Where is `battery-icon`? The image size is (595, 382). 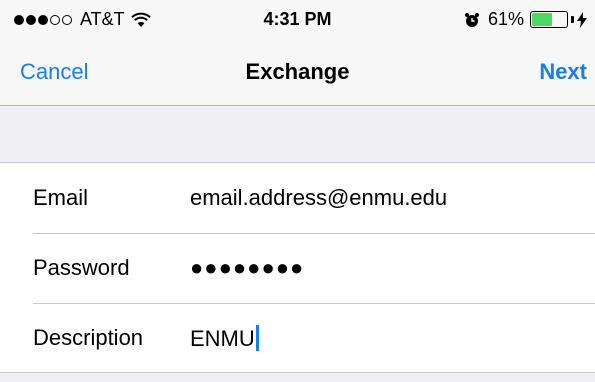 battery-icon is located at coordinates (549, 19).